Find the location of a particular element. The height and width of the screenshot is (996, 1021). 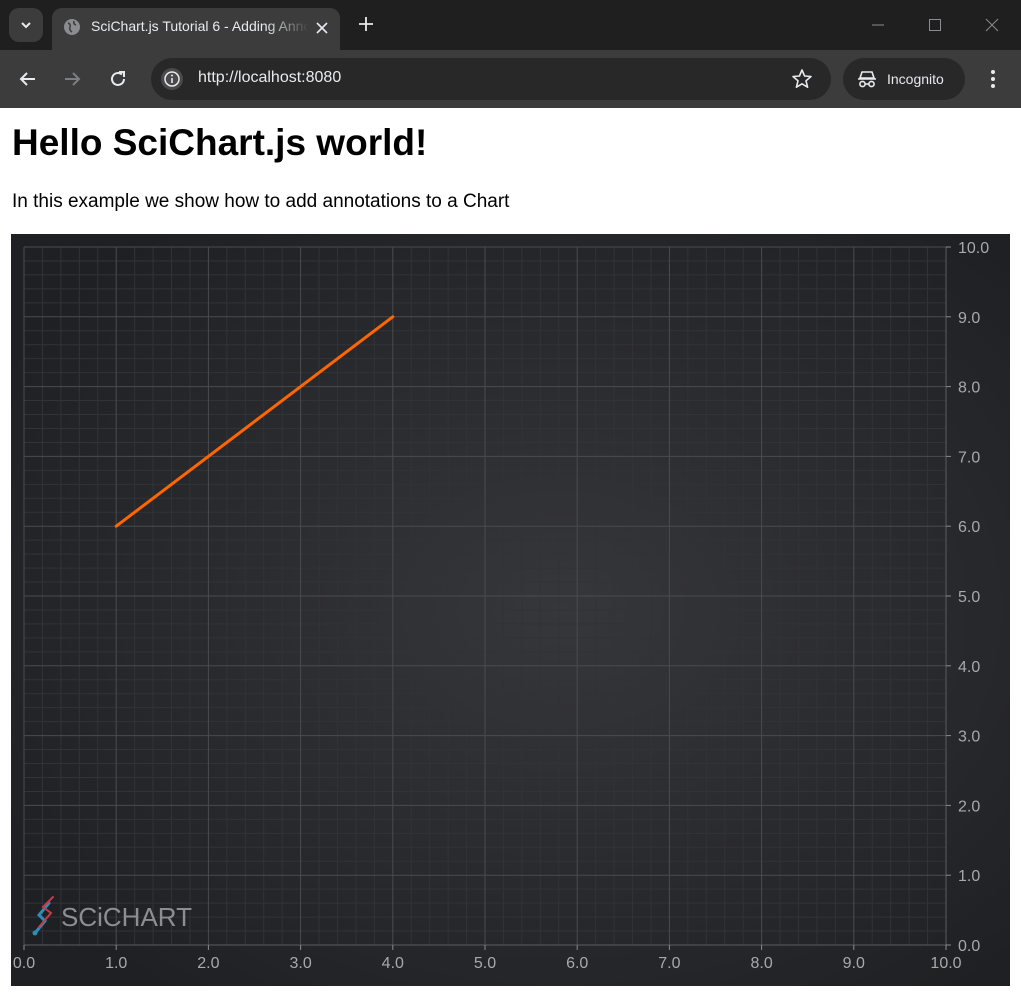

y-tick-label: 2.0 is located at coordinates (969, 806).